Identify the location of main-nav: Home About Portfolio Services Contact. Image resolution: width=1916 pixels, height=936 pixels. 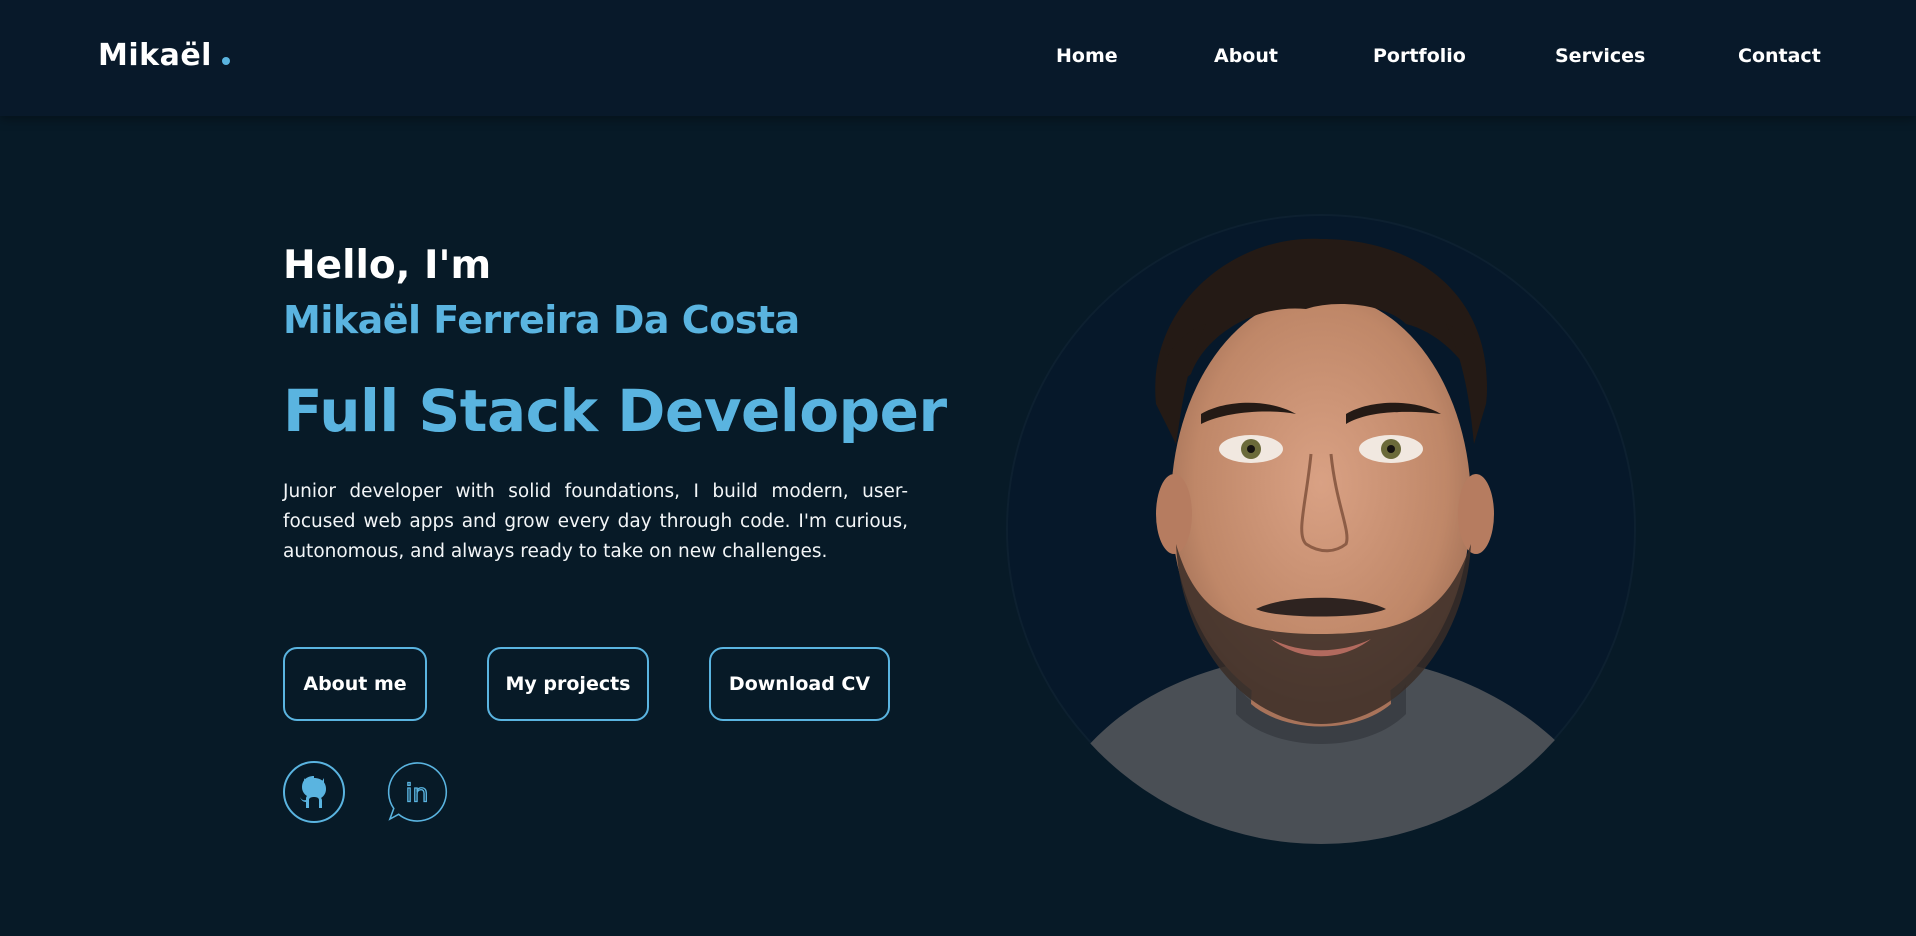
(958, 58).